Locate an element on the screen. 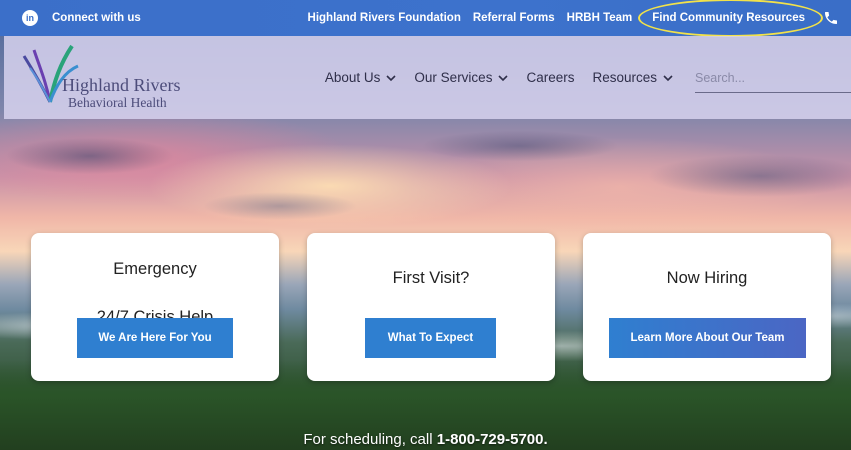 Image resolution: width=851 pixels, height=450 pixels. top-link-foundation: Highland Rivers Foundation is located at coordinates (384, 18).